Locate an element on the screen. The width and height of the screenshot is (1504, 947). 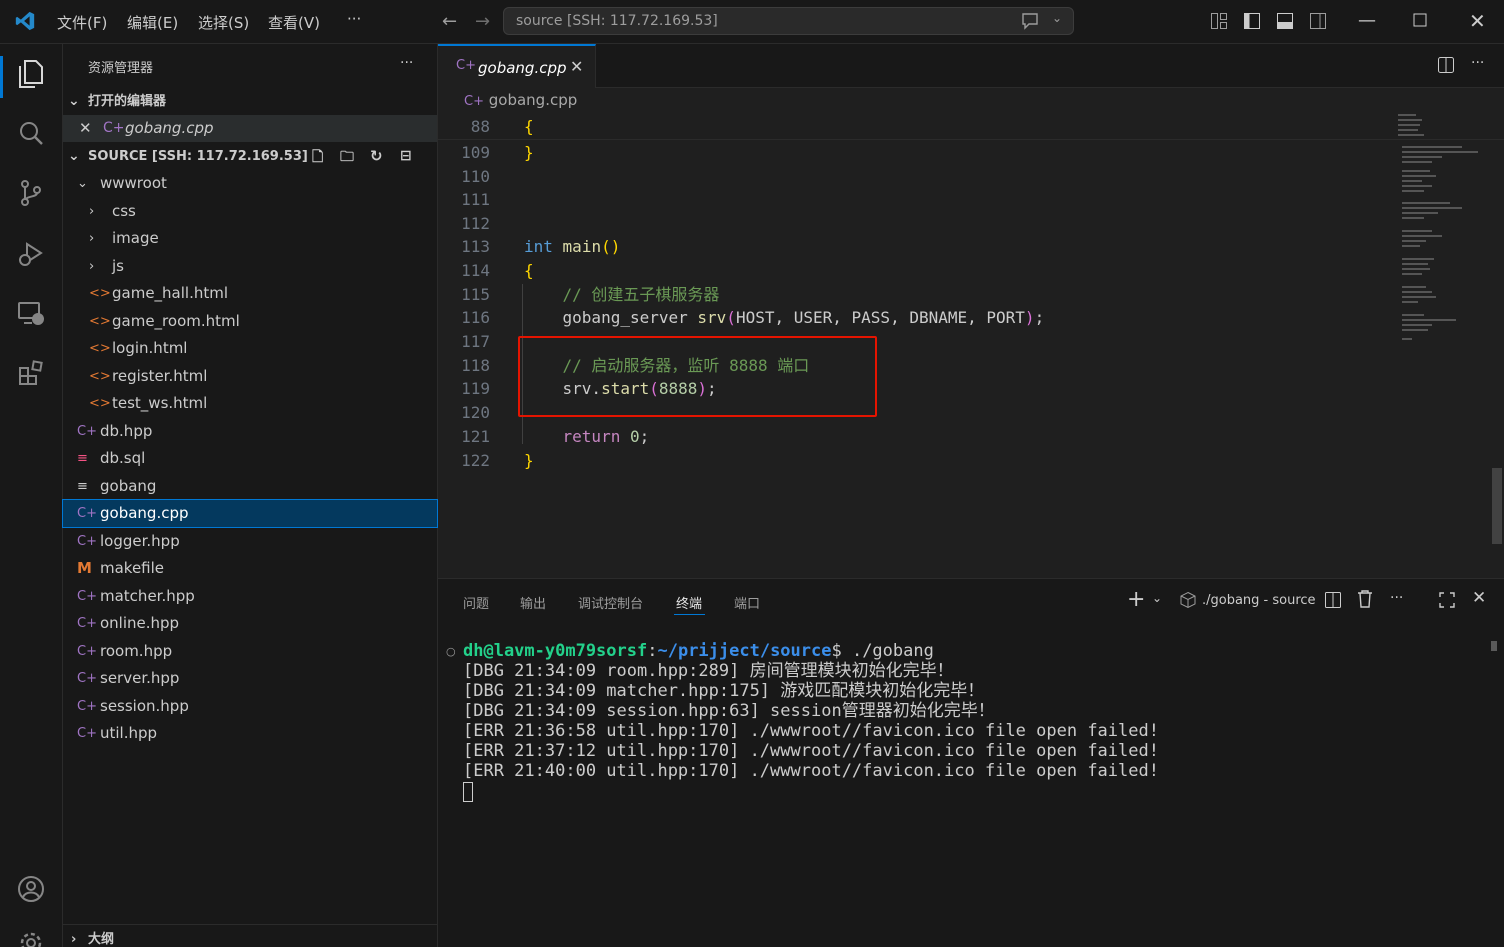
menu-edit: 编辑(E) is located at coordinates (152, 22).